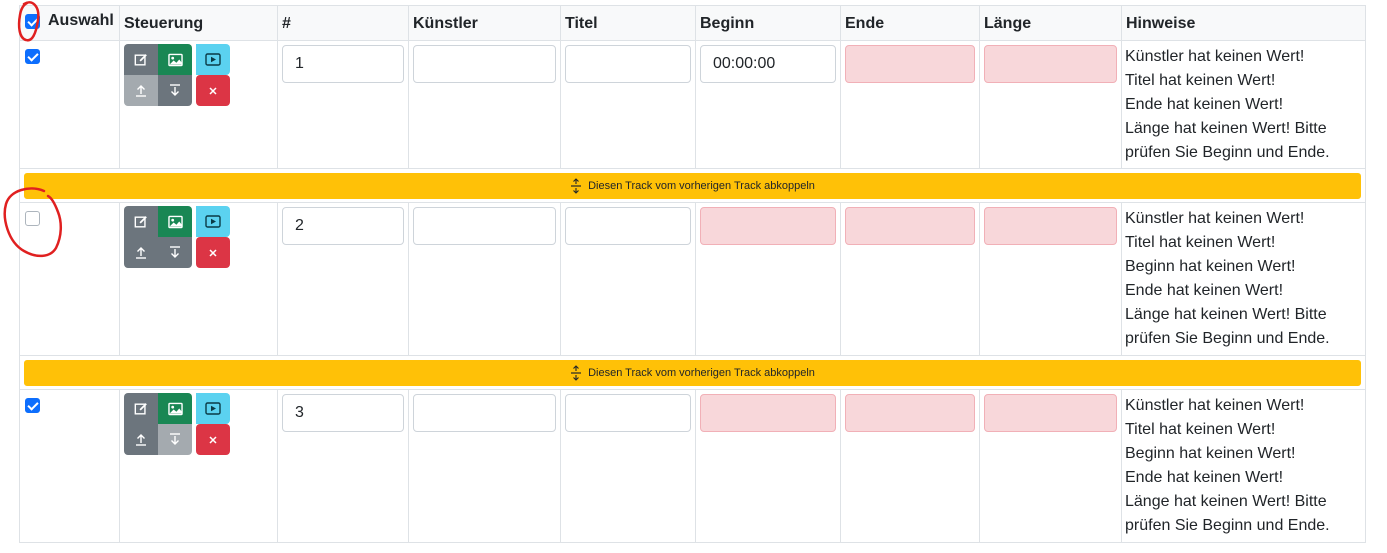  Describe the element at coordinates (32, 21) in the screenshot. I see `select-all-checkbox` at that location.